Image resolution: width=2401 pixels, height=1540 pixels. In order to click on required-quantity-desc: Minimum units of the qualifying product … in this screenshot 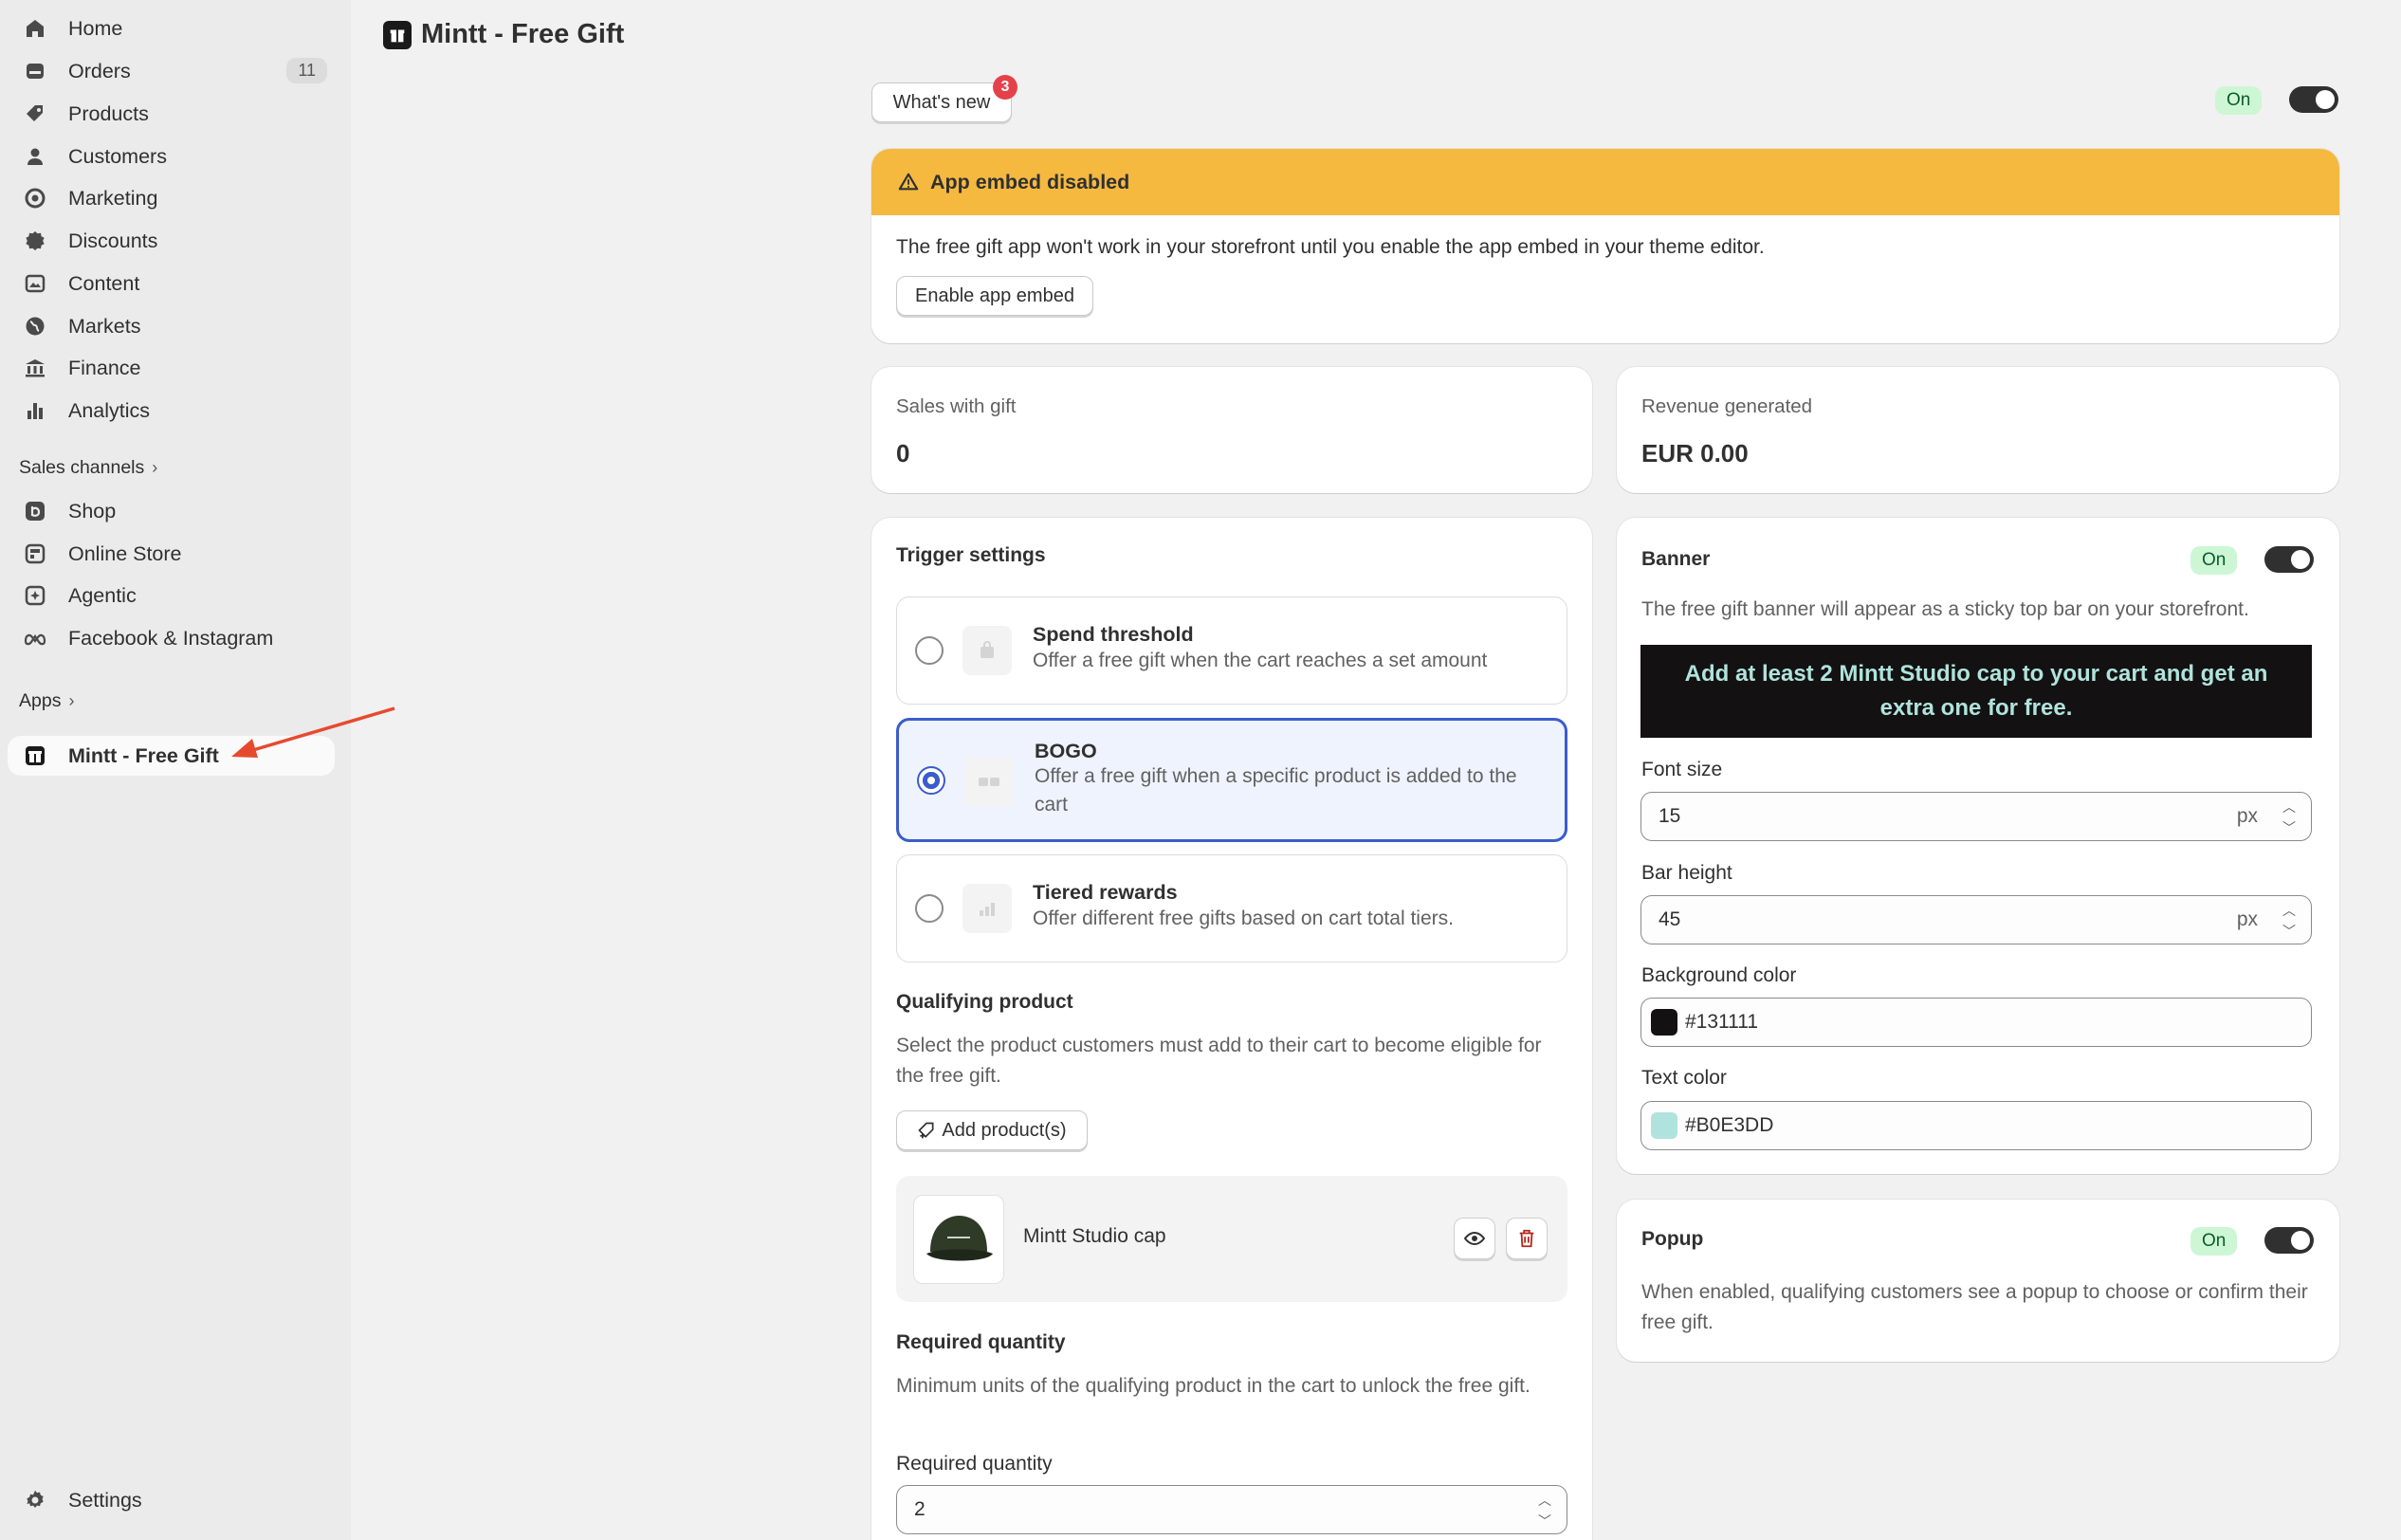, I will do `click(1213, 1386)`.